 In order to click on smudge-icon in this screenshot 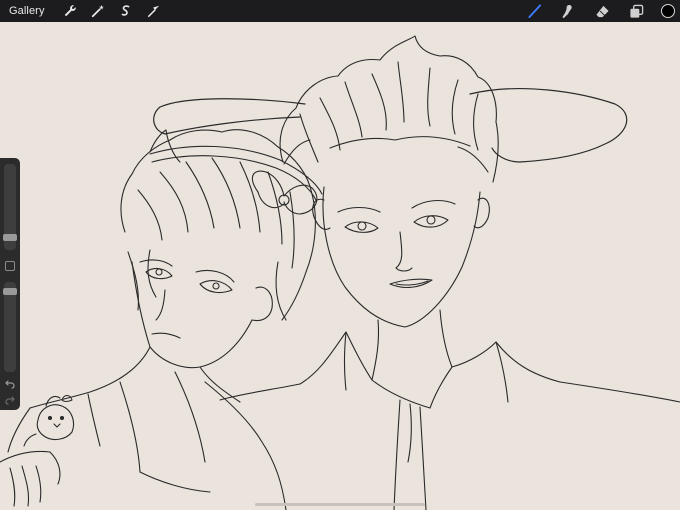, I will do `click(566, 11)`.